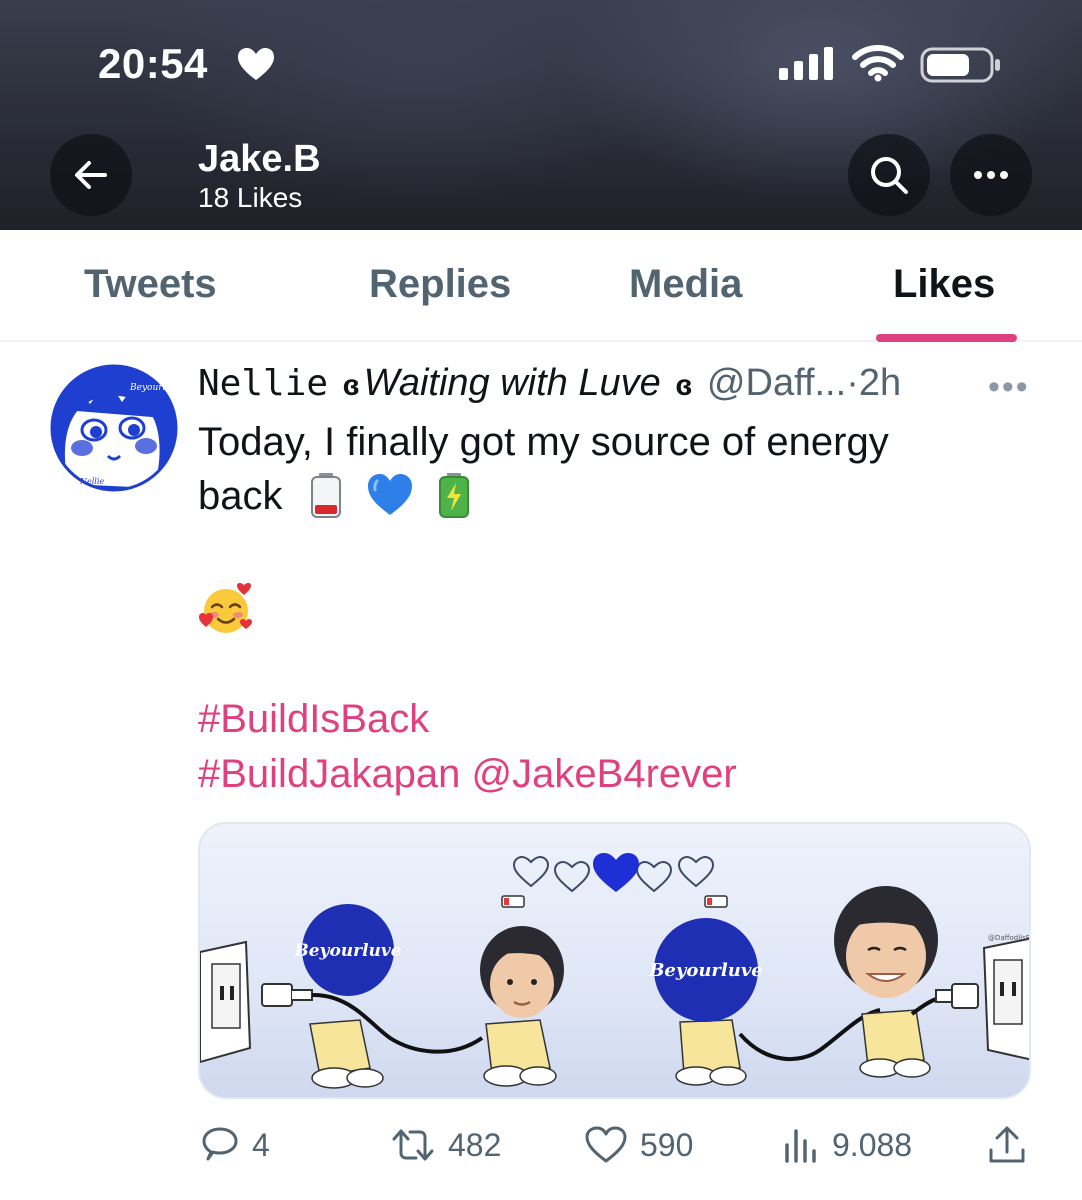  I want to click on blue-heart, so click(616, 872).